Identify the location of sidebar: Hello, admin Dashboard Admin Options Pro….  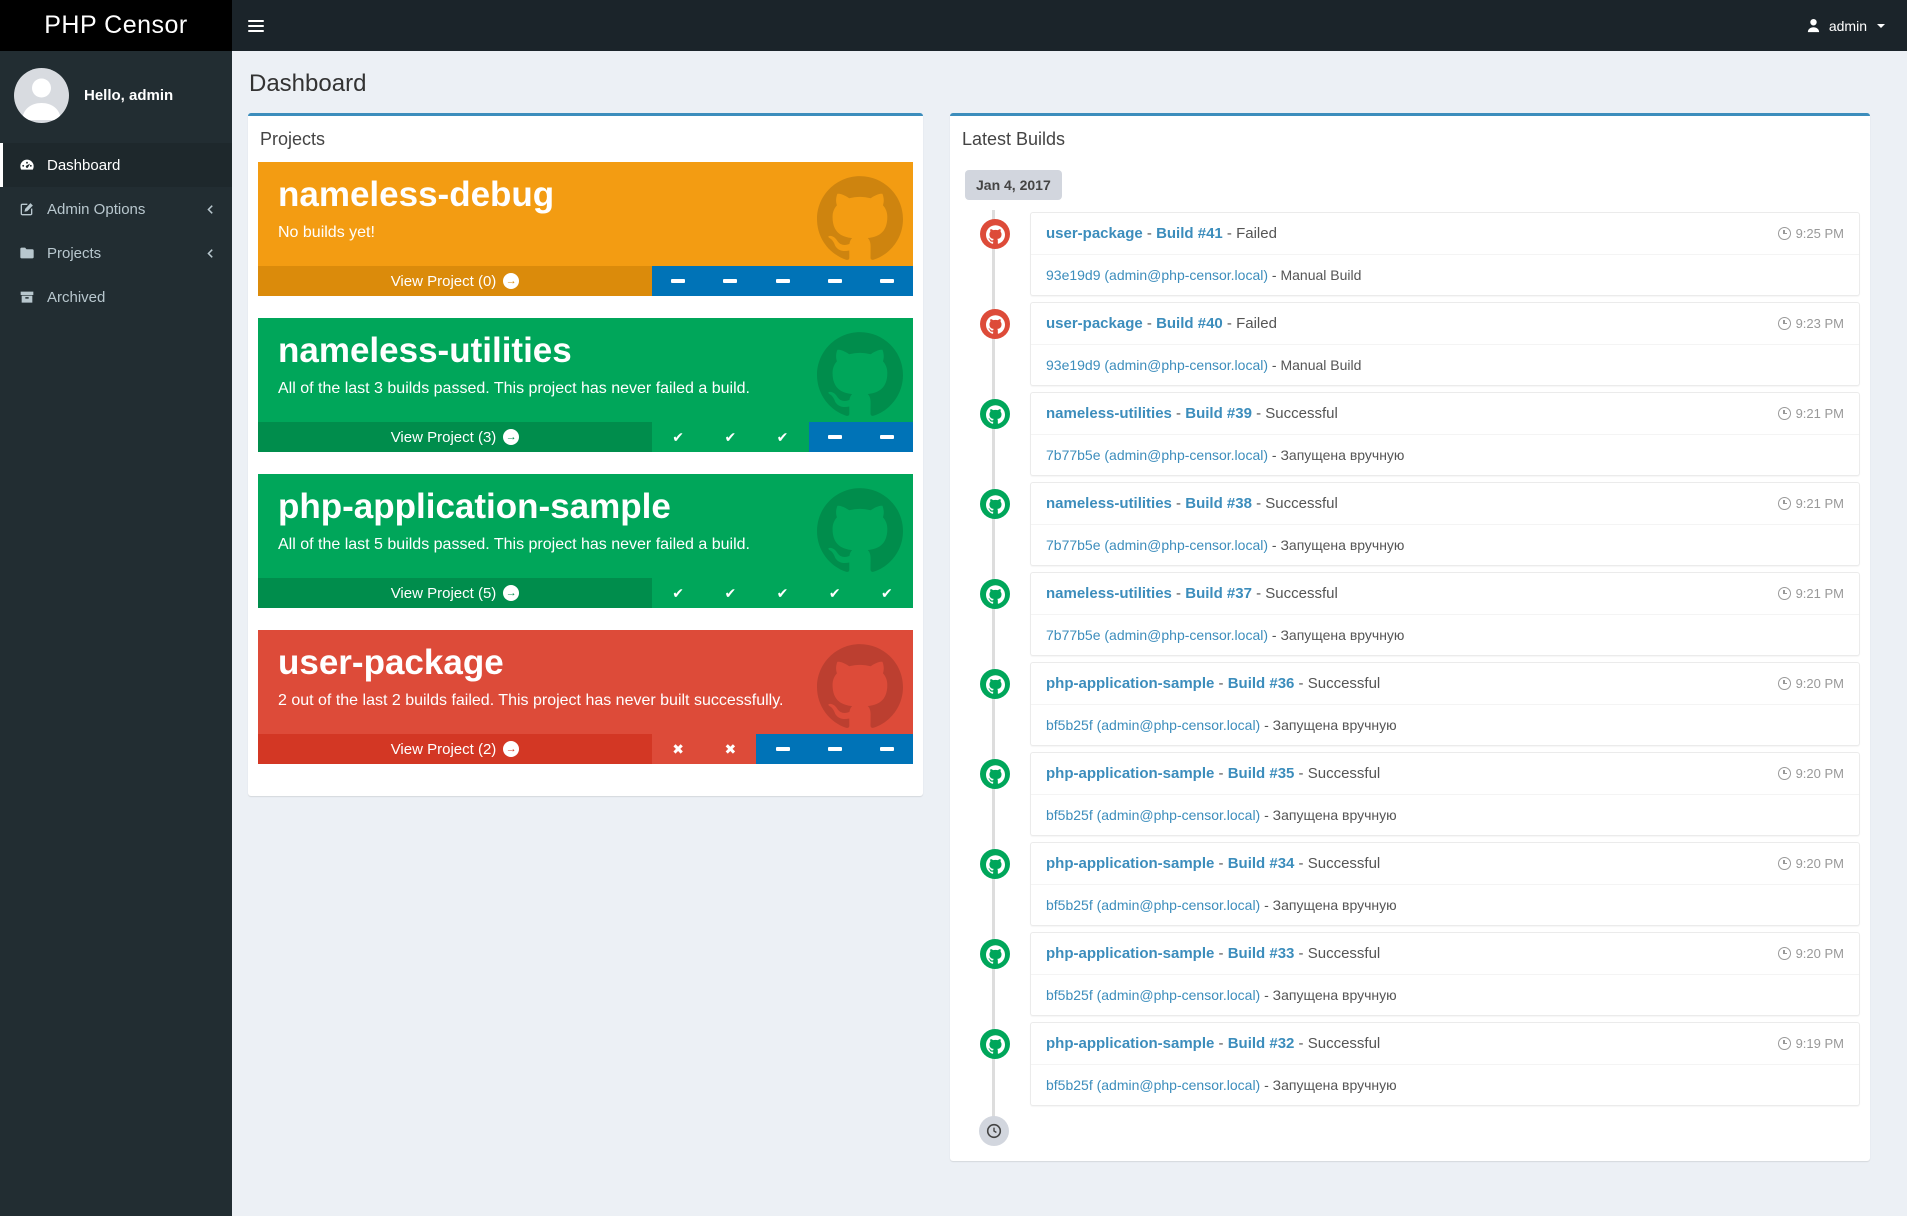
(116, 633).